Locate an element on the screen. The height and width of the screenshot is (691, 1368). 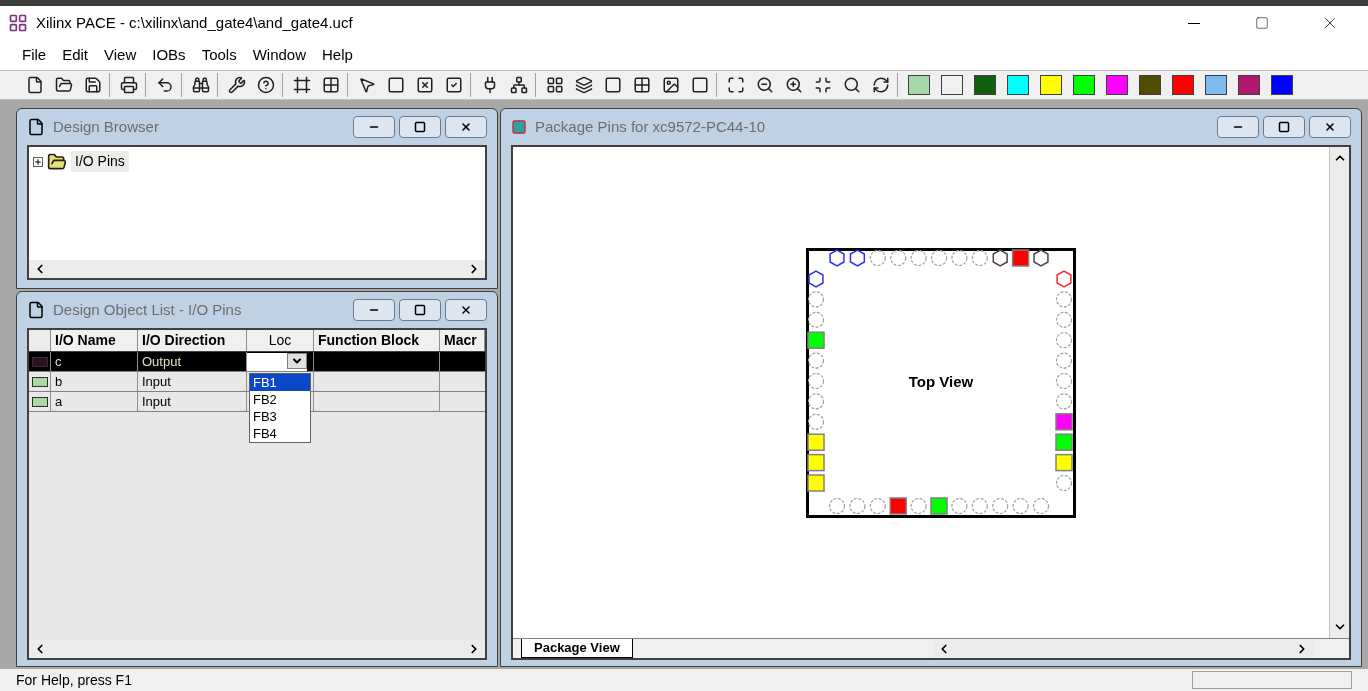
layers-icon is located at coordinates (584, 85).